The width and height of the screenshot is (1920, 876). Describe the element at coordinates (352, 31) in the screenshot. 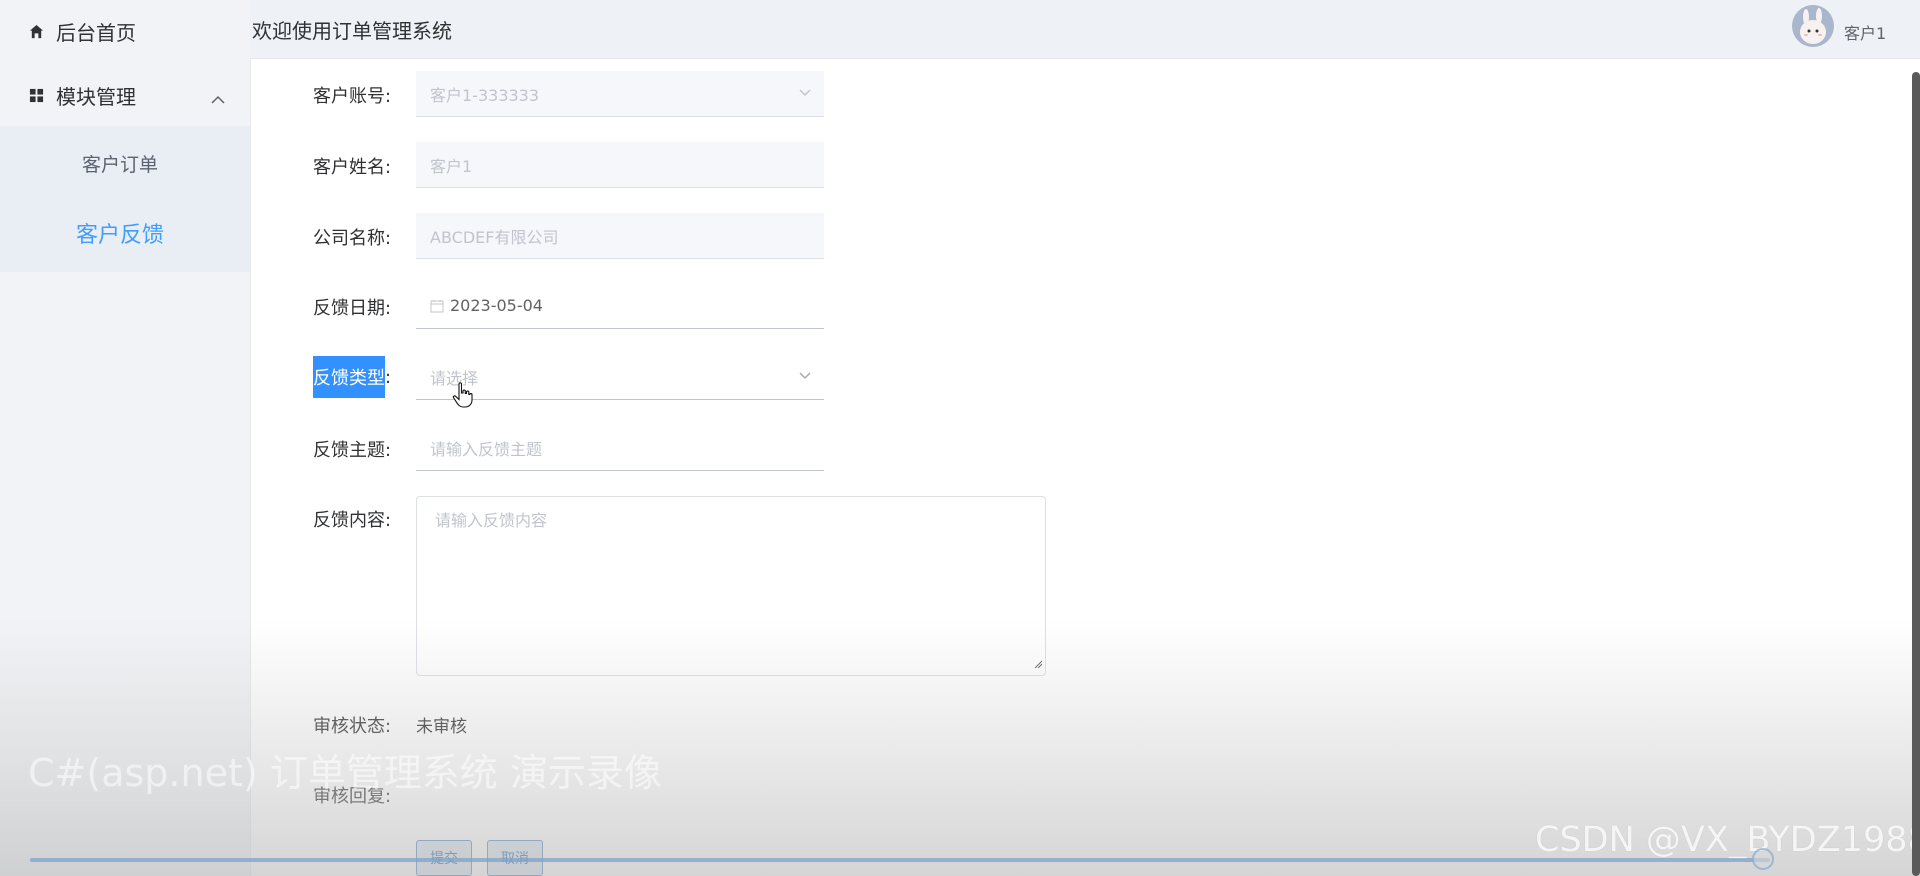

I see `page-title: 欢迎使用订单管理系统` at that location.